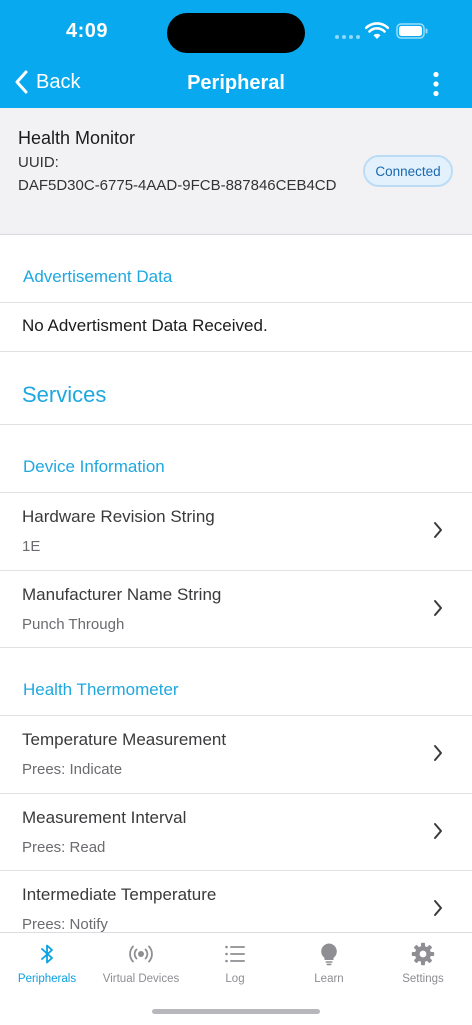 This screenshot has width=472, height=1025. Describe the element at coordinates (38, 162) in the screenshot. I see `uuid-label: UUID:` at that location.